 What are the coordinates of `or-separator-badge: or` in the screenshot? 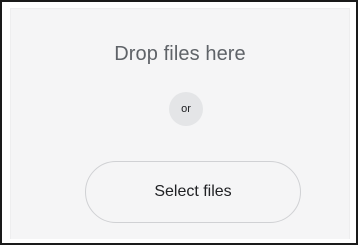 It's located at (186, 109).